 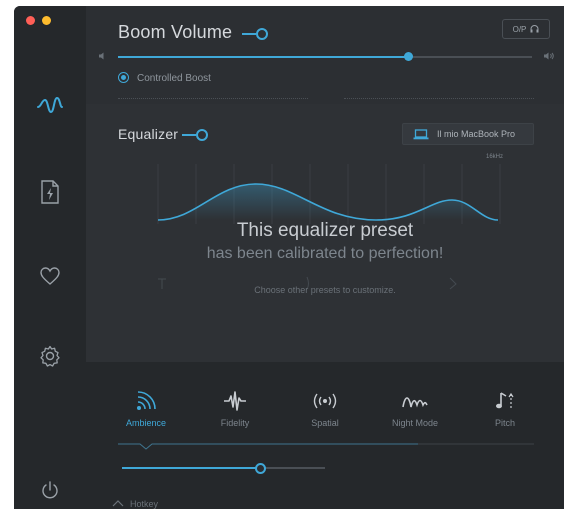 What do you see at coordinates (30, 20) in the screenshot?
I see `close-window-button` at bounding box center [30, 20].